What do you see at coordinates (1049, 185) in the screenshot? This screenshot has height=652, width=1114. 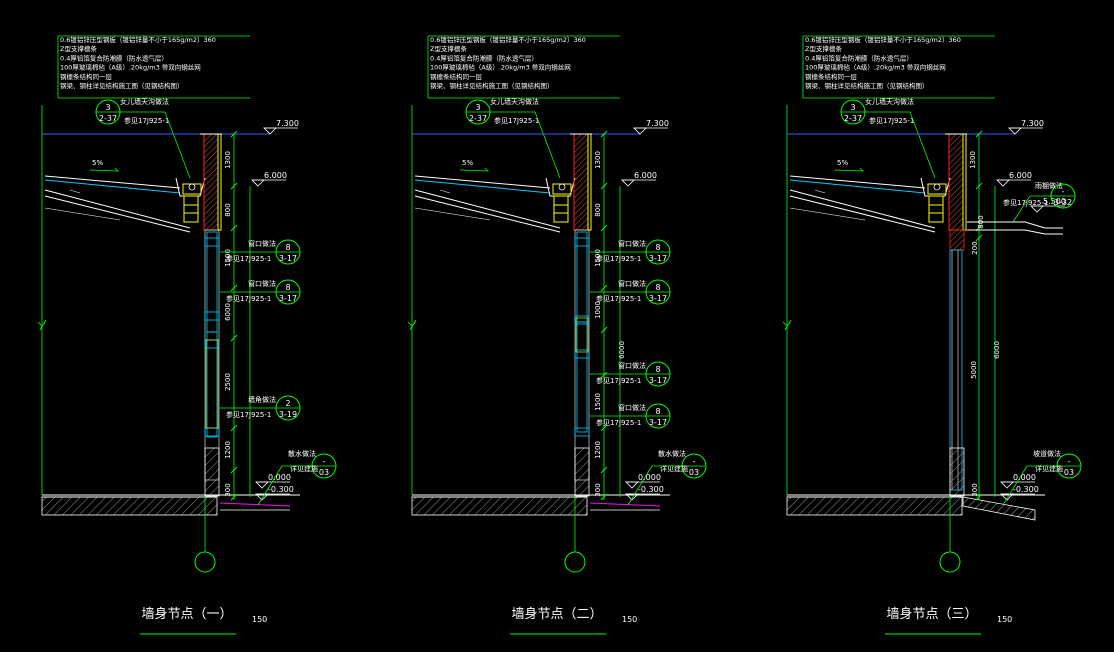 I see `callout-label: 雨棚做法` at bounding box center [1049, 185].